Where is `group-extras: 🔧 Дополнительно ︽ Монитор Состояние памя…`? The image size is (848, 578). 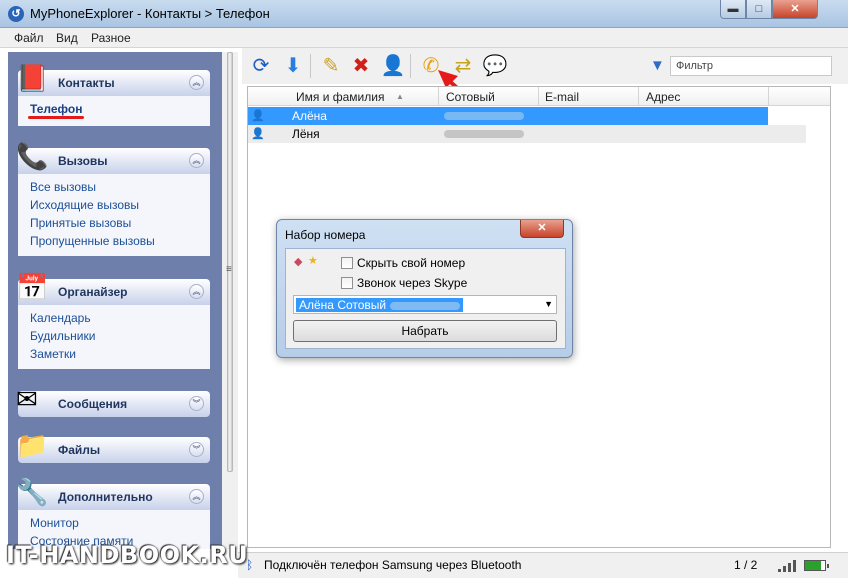
group-extras: 🔧 Дополнительно ︽ Монитор Состояние памя… is located at coordinates (113, 513).